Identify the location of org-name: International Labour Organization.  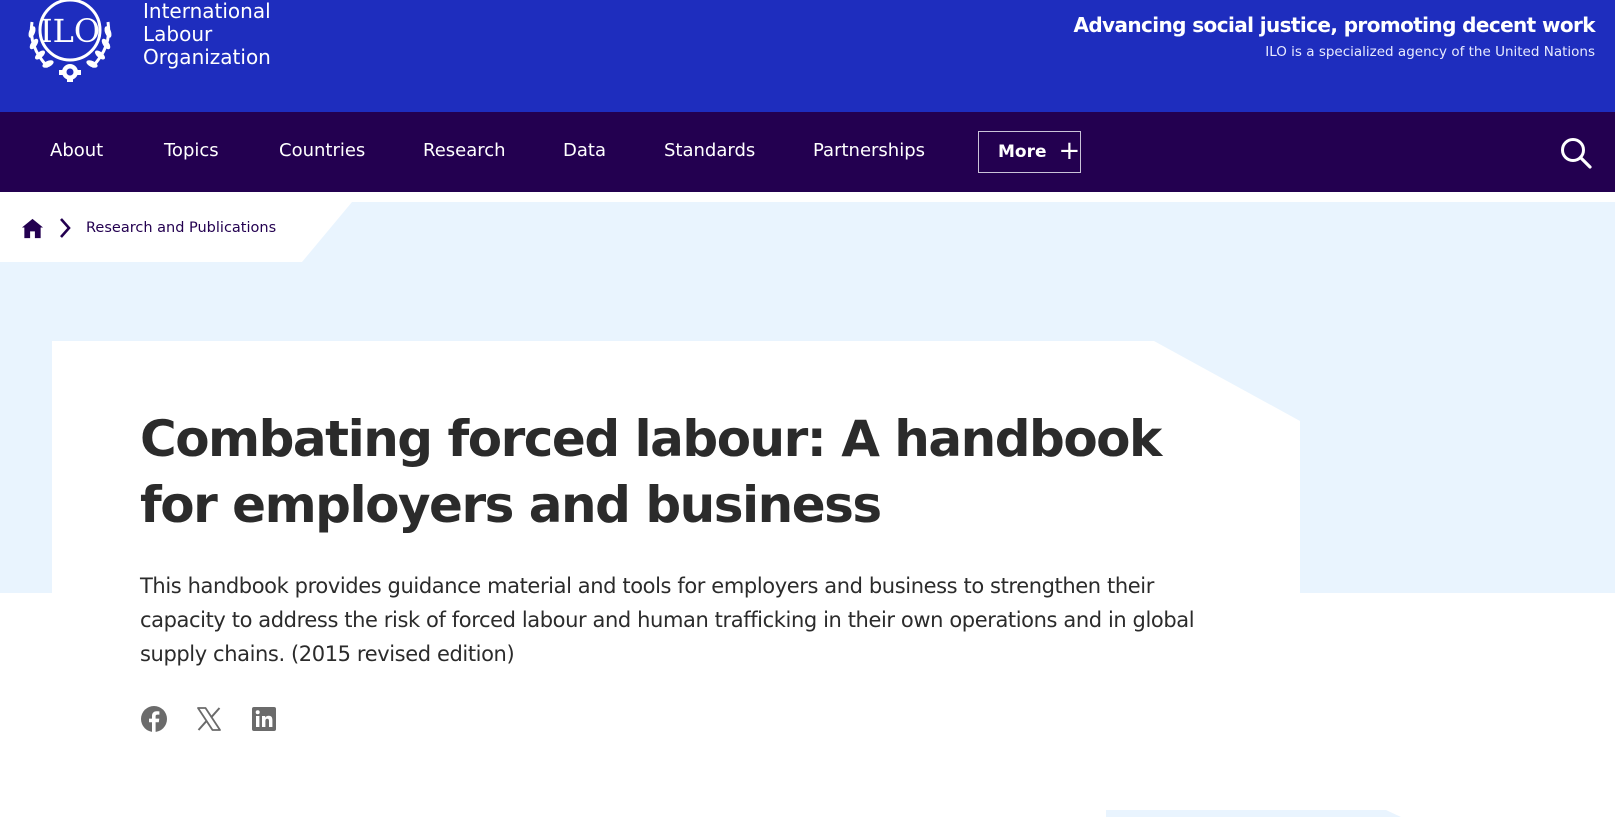
(207, 34).